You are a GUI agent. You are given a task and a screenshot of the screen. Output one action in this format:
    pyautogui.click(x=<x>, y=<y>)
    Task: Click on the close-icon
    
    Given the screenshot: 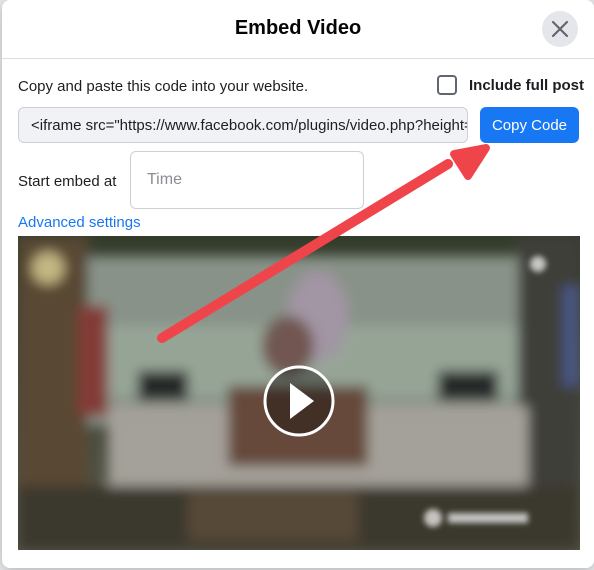 What is the action you would take?
    pyautogui.click(x=560, y=29)
    